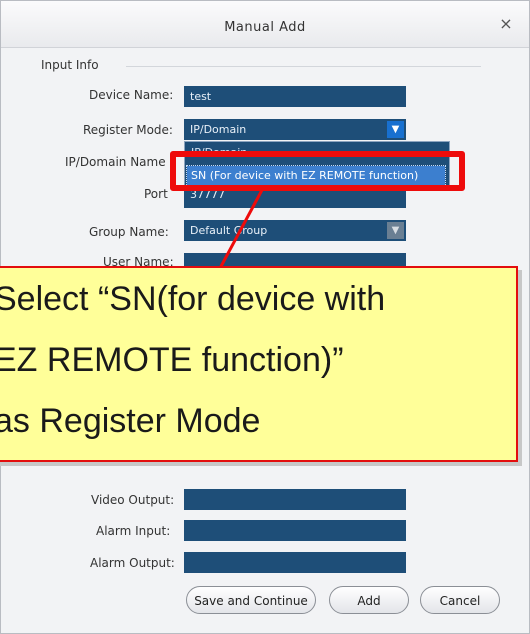 This screenshot has width=530, height=634. Describe the element at coordinates (193, 299) in the screenshot. I see `callout-line-1: Select “SN(for device with` at that location.